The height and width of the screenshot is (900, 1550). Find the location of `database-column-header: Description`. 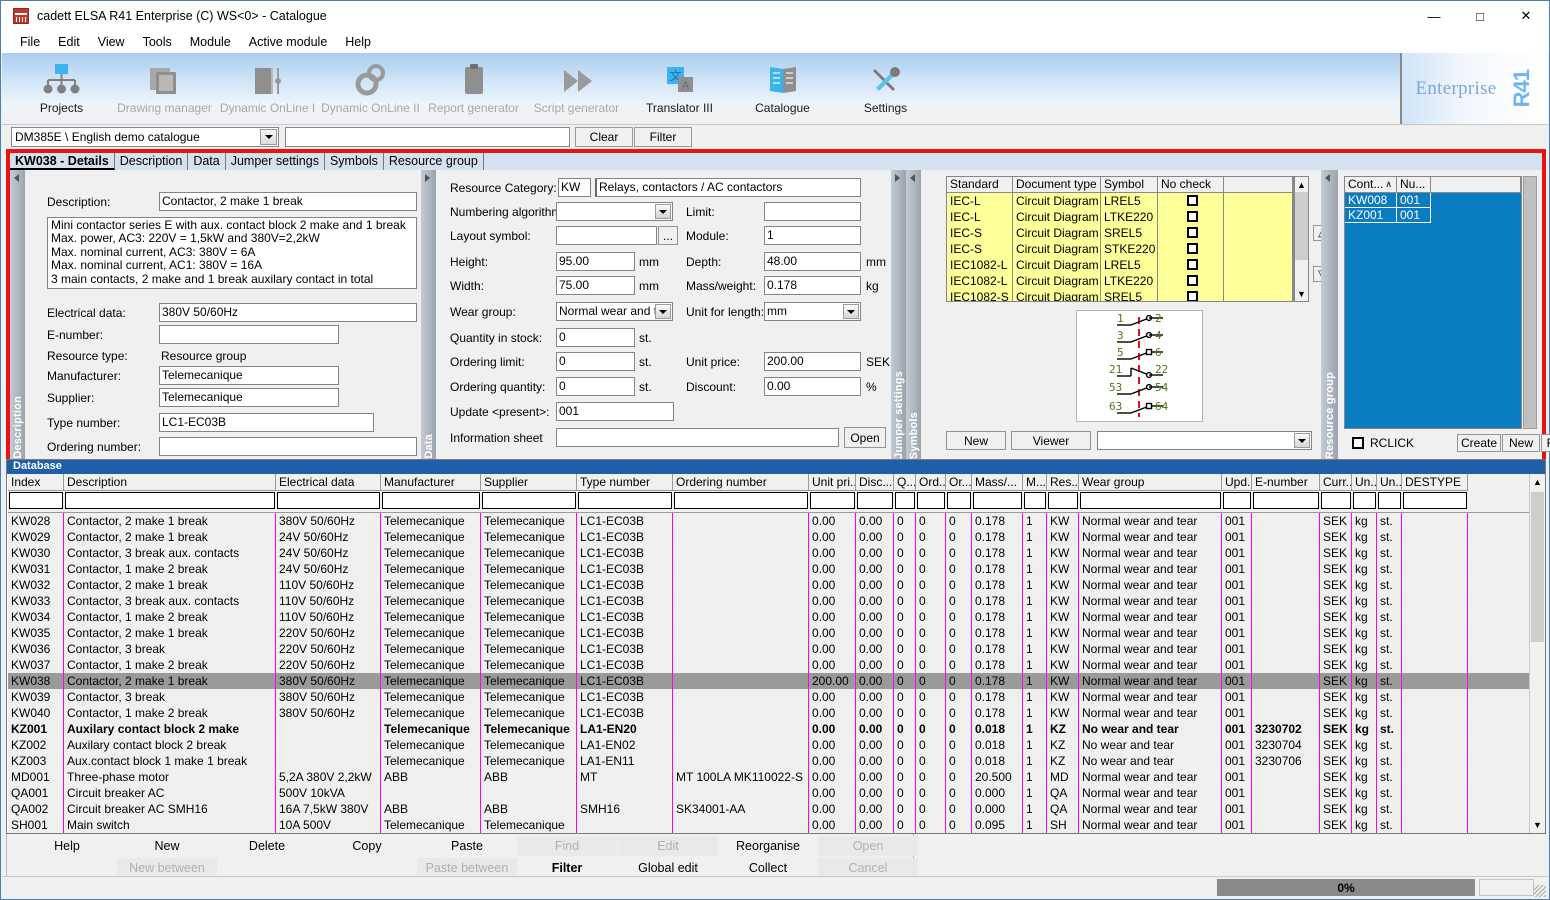

database-column-header: Description is located at coordinates (170, 482).